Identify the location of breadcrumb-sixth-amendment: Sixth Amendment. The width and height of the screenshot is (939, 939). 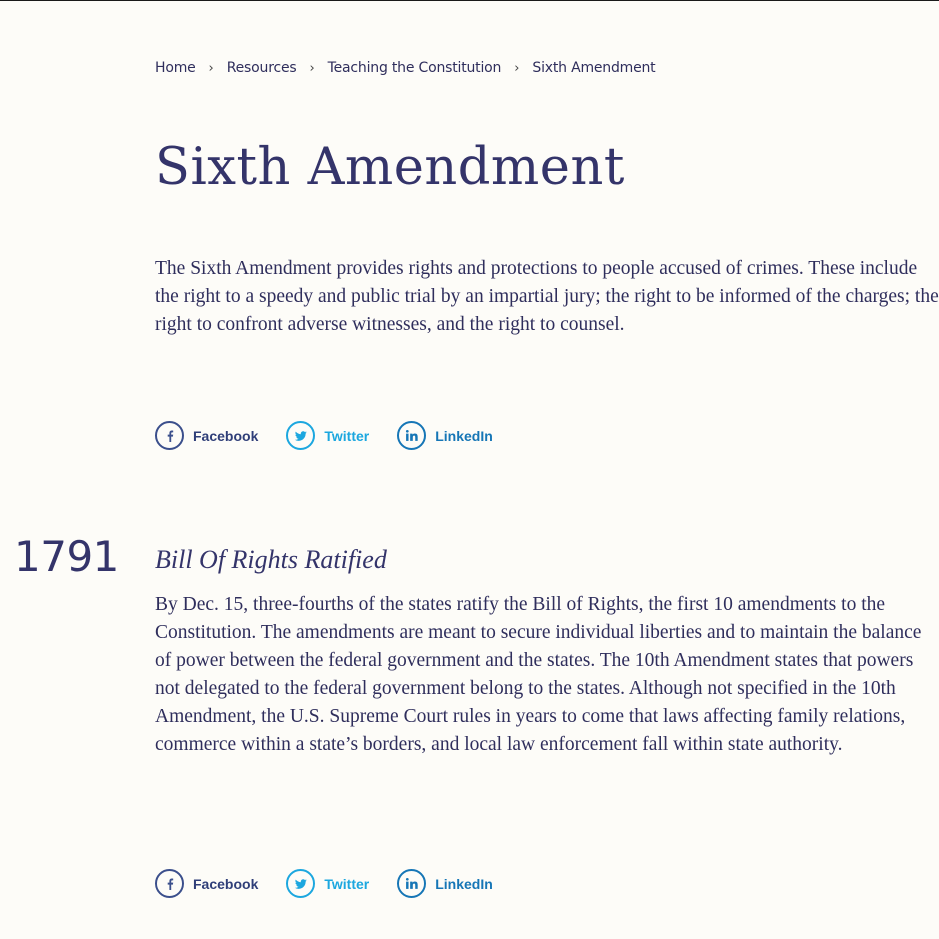
(593, 68).